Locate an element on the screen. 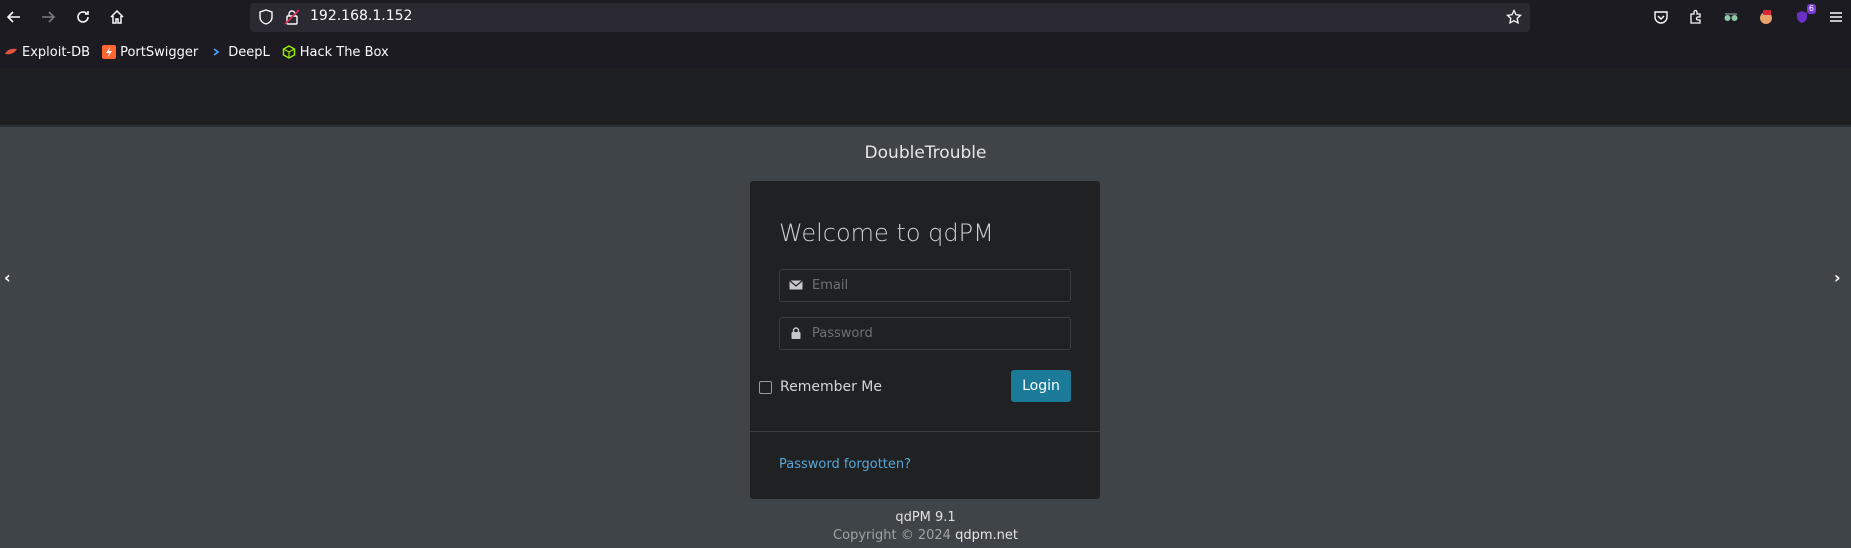 This screenshot has height=548, width=1851. reload-button is located at coordinates (83, 17).